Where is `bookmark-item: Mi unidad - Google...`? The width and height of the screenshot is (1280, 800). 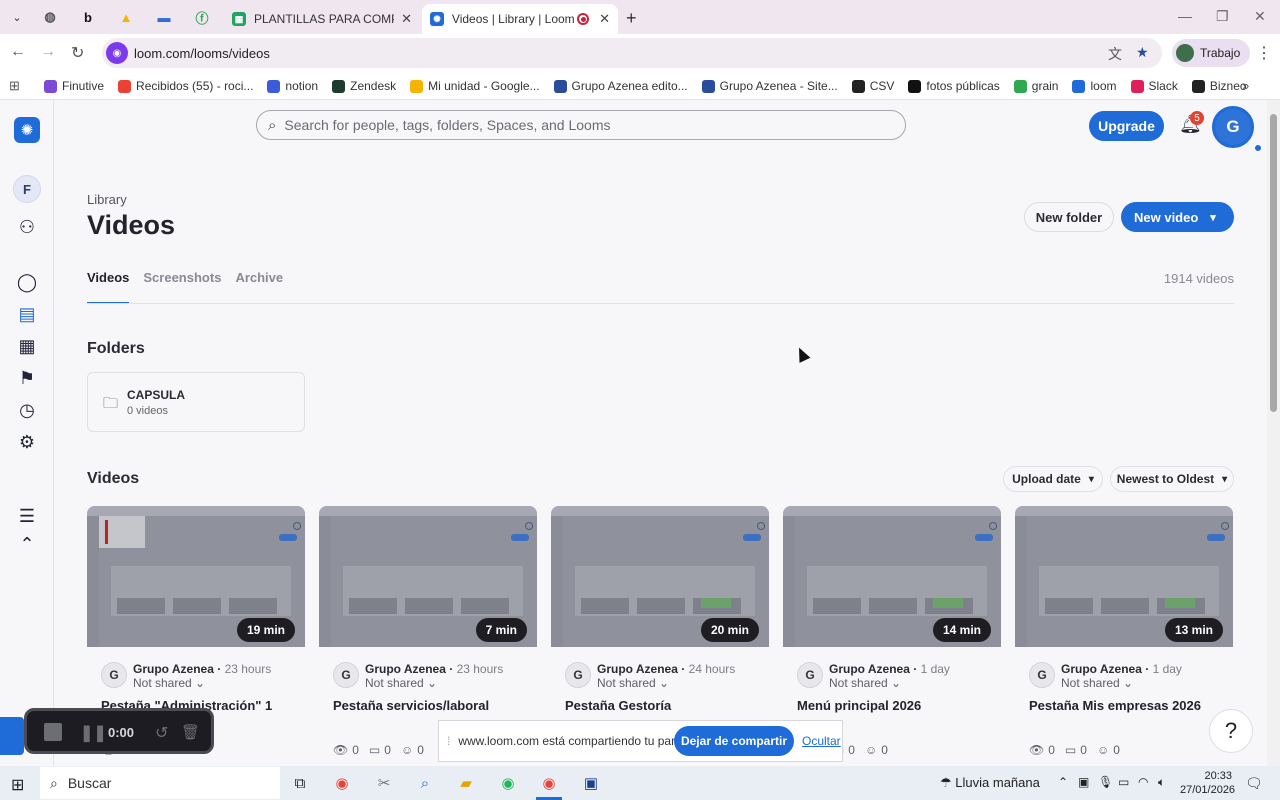 bookmark-item: Mi unidad - Google... is located at coordinates (475, 86).